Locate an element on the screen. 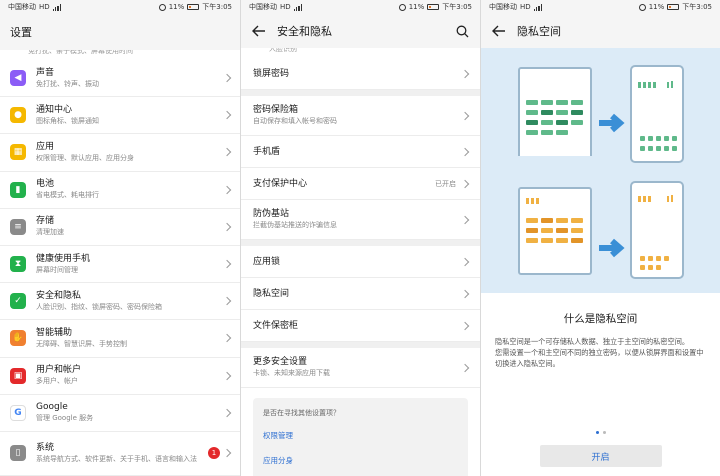  privacy-desc-1: 隐私空间是一个可存储私人数据、独立于主空间的私密空间。 is located at coordinates (592, 341).